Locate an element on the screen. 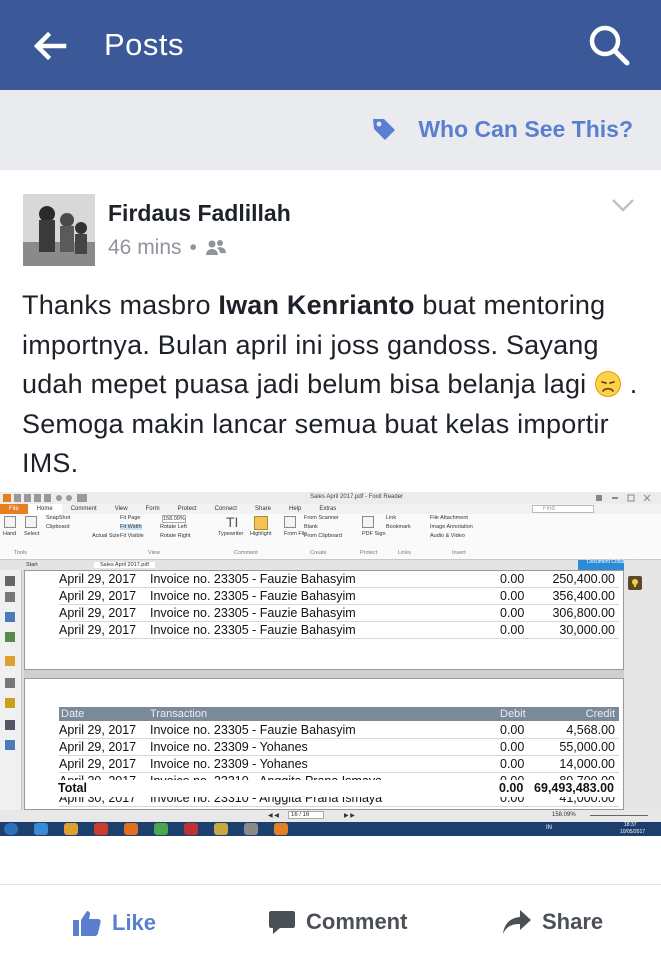 The width and height of the screenshot is (661, 960). layers-panel-icon is located at coordinates (10, 637).